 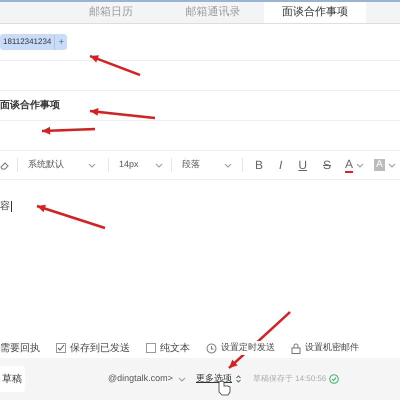 What do you see at coordinates (327, 165) in the screenshot?
I see `strikethrough-button: S` at bounding box center [327, 165].